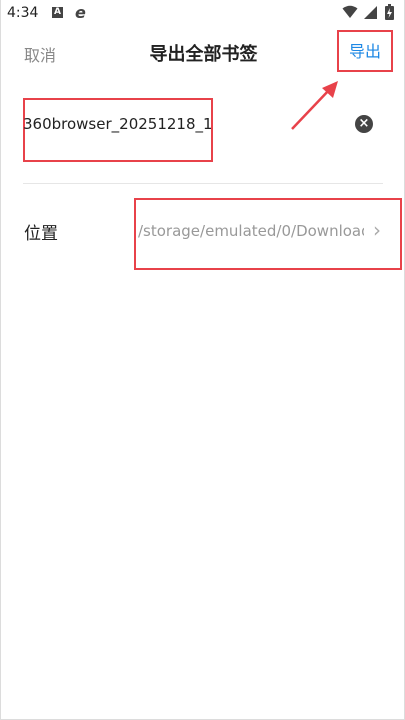 The image size is (405, 720). What do you see at coordinates (203, 183) in the screenshot?
I see `divider` at bounding box center [203, 183].